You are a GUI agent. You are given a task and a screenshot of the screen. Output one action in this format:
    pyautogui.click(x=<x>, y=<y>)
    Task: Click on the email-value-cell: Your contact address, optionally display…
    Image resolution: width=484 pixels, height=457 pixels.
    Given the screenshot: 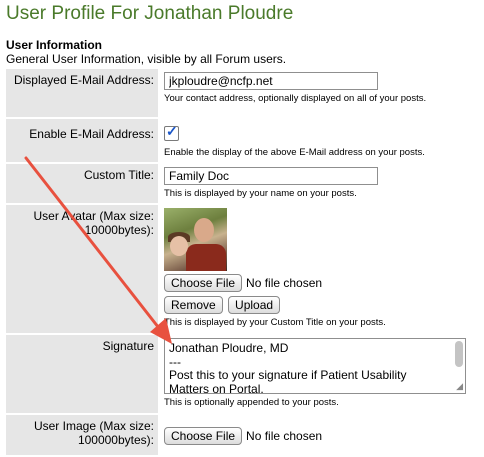 What is the action you would take?
    pyautogui.click(x=321, y=93)
    